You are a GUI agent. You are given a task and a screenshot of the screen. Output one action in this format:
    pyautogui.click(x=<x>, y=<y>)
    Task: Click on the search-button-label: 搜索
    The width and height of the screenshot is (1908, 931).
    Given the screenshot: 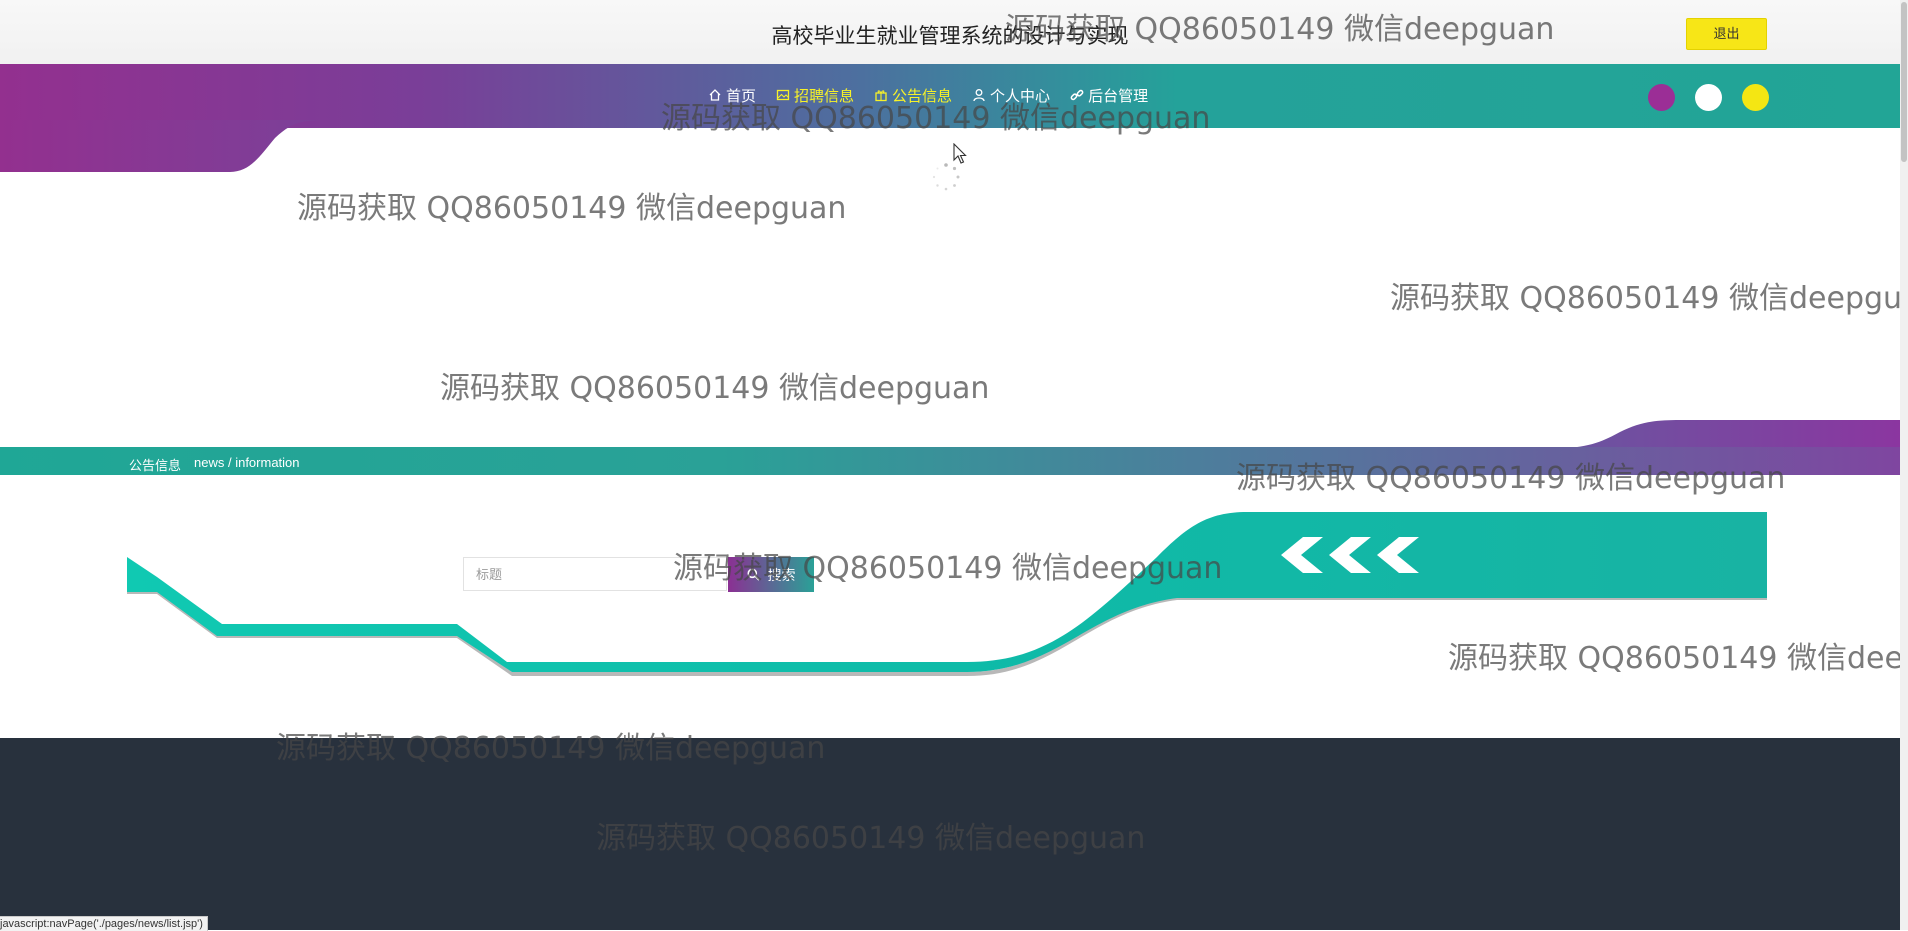 What is the action you would take?
    pyautogui.click(x=781, y=574)
    